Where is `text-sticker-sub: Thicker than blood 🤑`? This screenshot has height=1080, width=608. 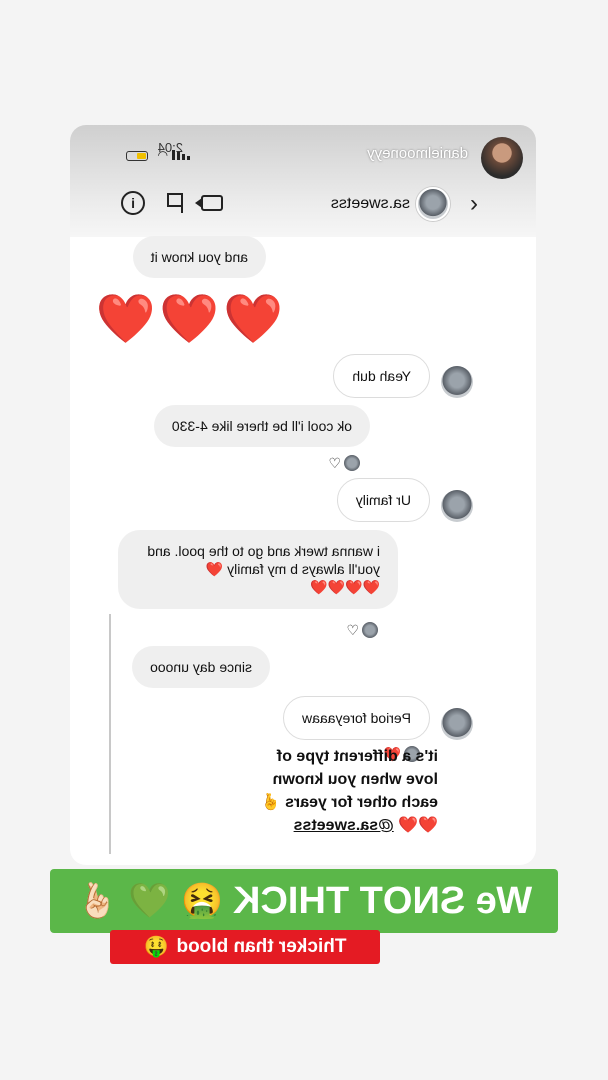
text-sticker-sub: Thicker than blood 🤑 is located at coordinates (245, 947).